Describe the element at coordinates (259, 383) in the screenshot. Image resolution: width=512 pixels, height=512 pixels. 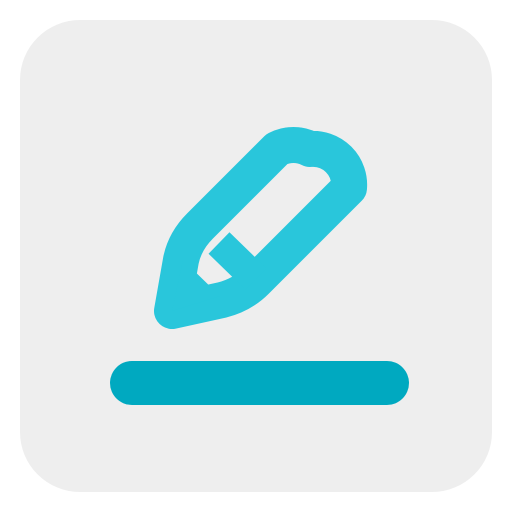
I see `underline-bar` at that location.